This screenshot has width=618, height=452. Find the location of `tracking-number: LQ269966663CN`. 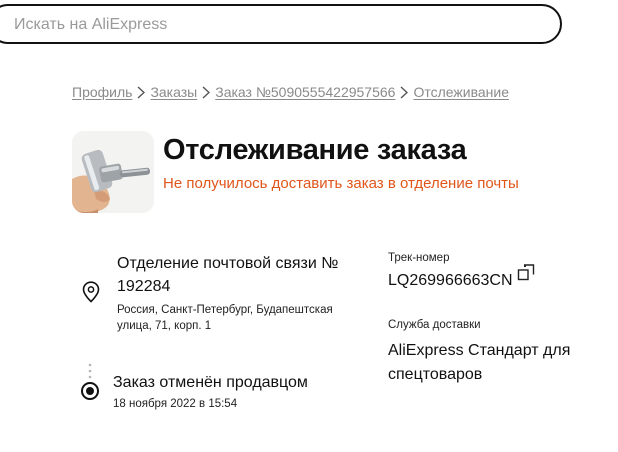

tracking-number: LQ269966663CN is located at coordinates (450, 281).